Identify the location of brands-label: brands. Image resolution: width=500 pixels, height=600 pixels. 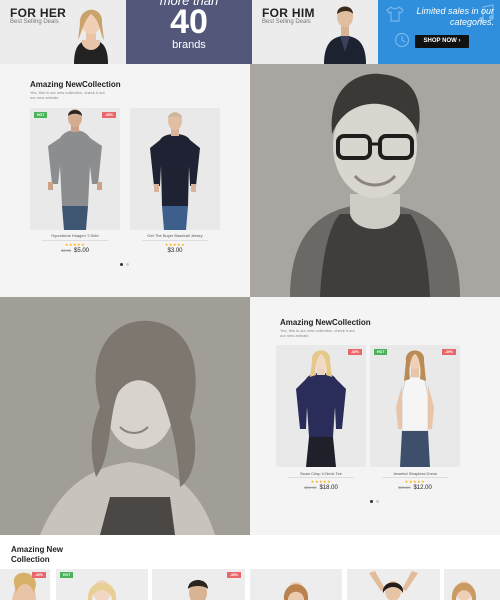
(189, 45).